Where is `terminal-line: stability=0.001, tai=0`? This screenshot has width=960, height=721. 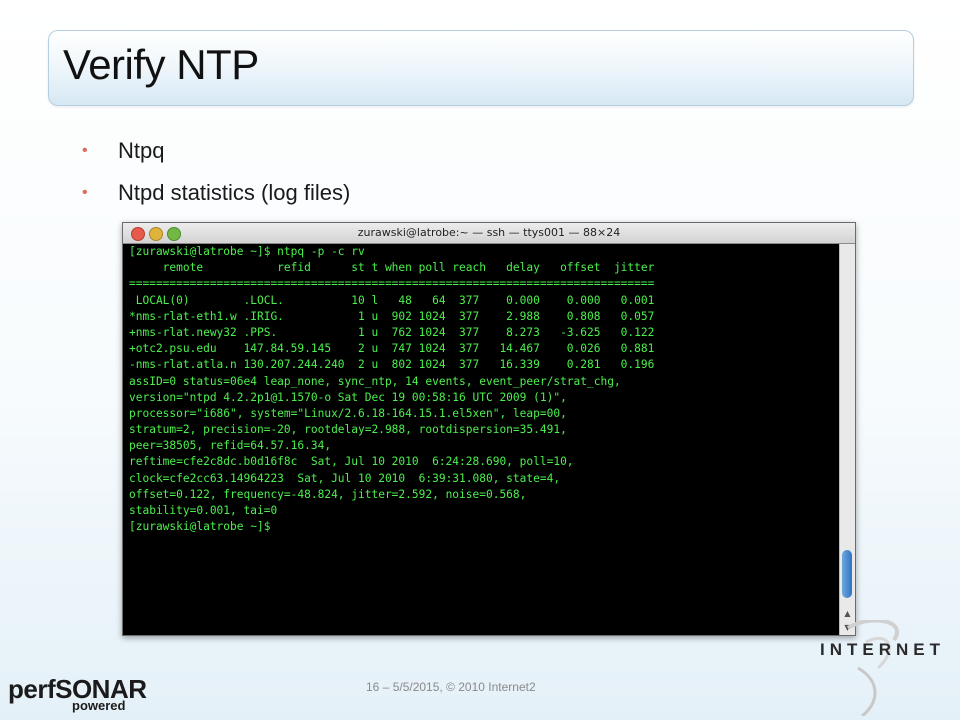 terminal-line: stability=0.001, tai=0 is located at coordinates (203, 510).